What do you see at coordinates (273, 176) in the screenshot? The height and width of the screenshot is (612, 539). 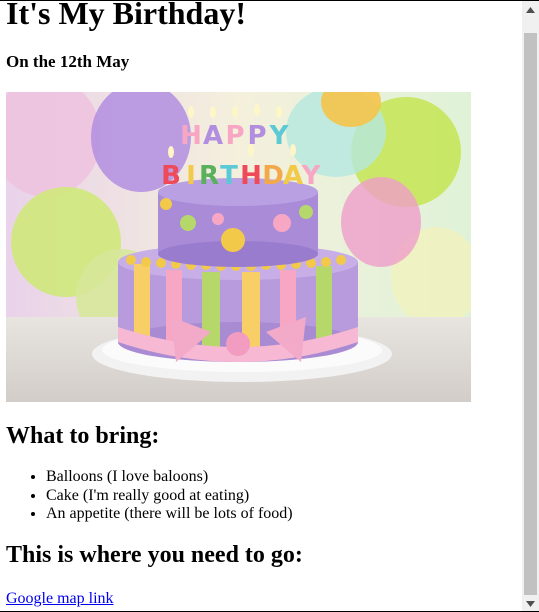 I see `svg-text: D` at bounding box center [273, 176].